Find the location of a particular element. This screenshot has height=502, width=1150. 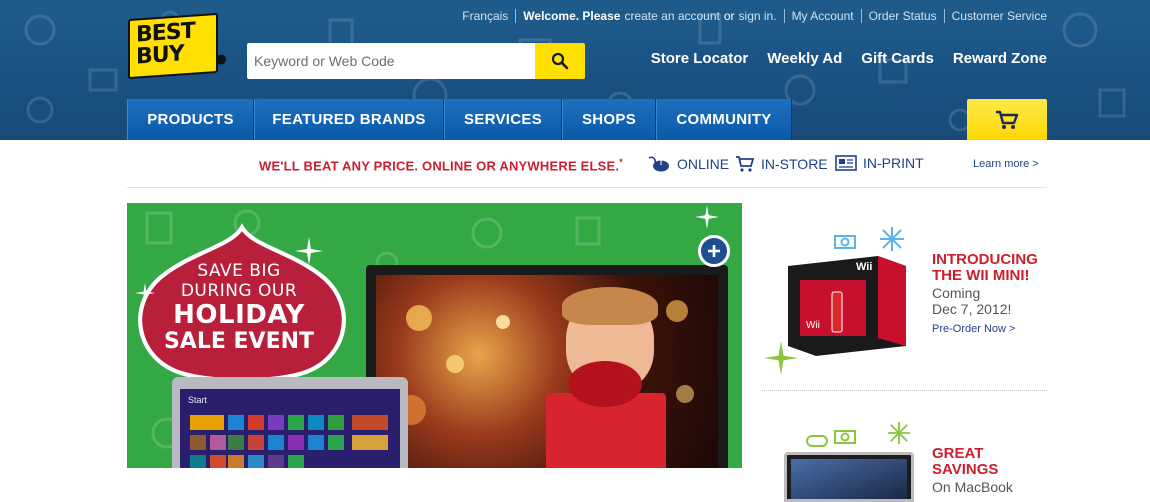

search-bar is located at coordinates (416, 61).